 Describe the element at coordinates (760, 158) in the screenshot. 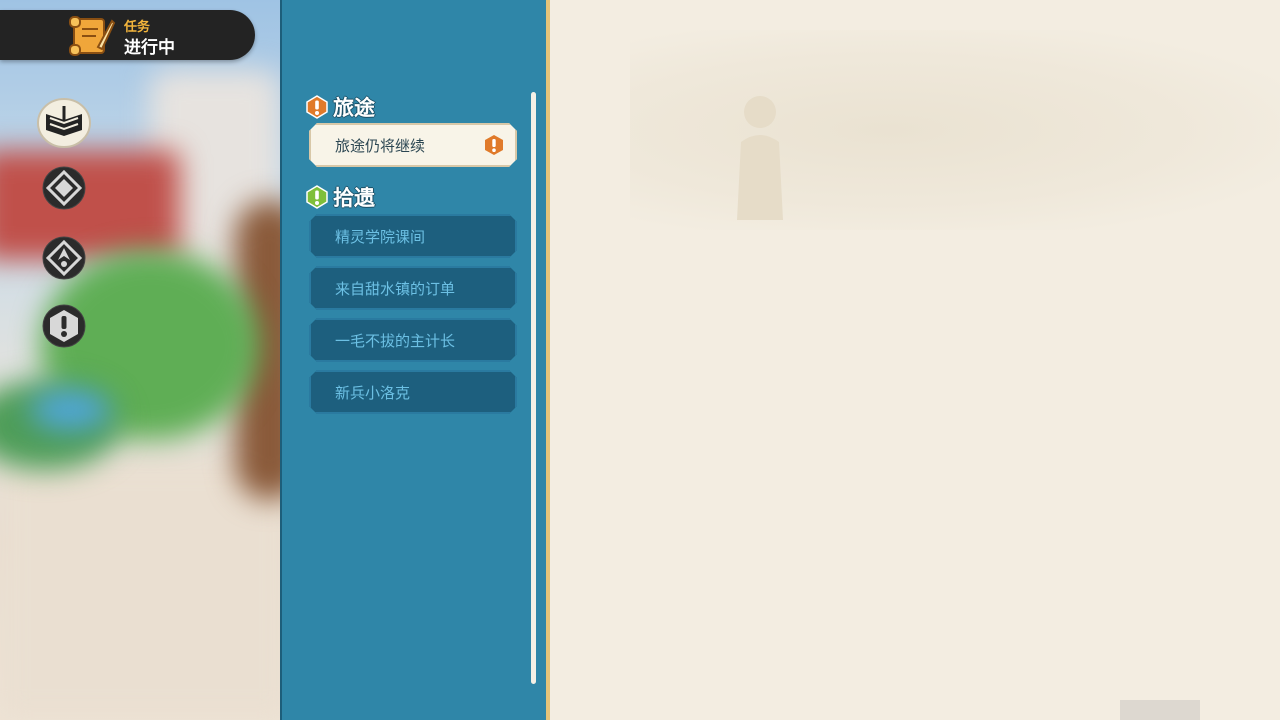

I see `character-silhouette` at that location.